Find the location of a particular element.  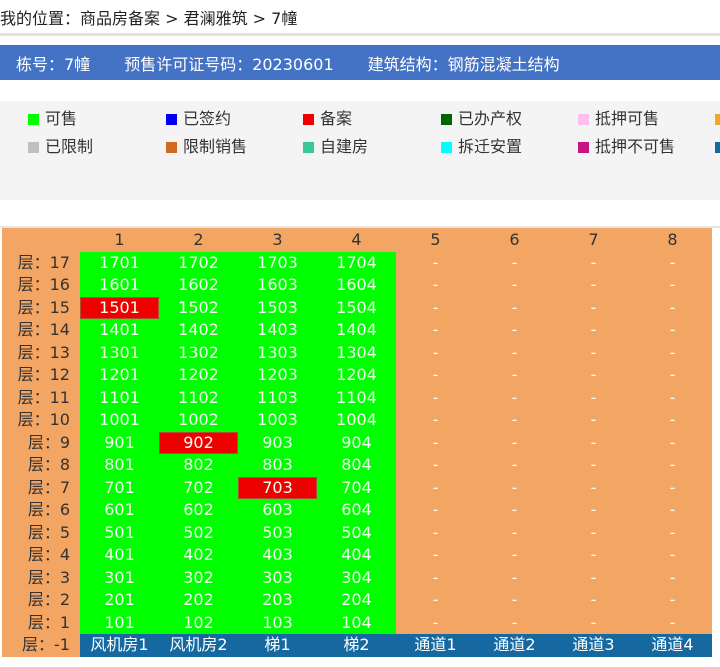

unit-cell: 1402 is located at coordinates (198, 330).